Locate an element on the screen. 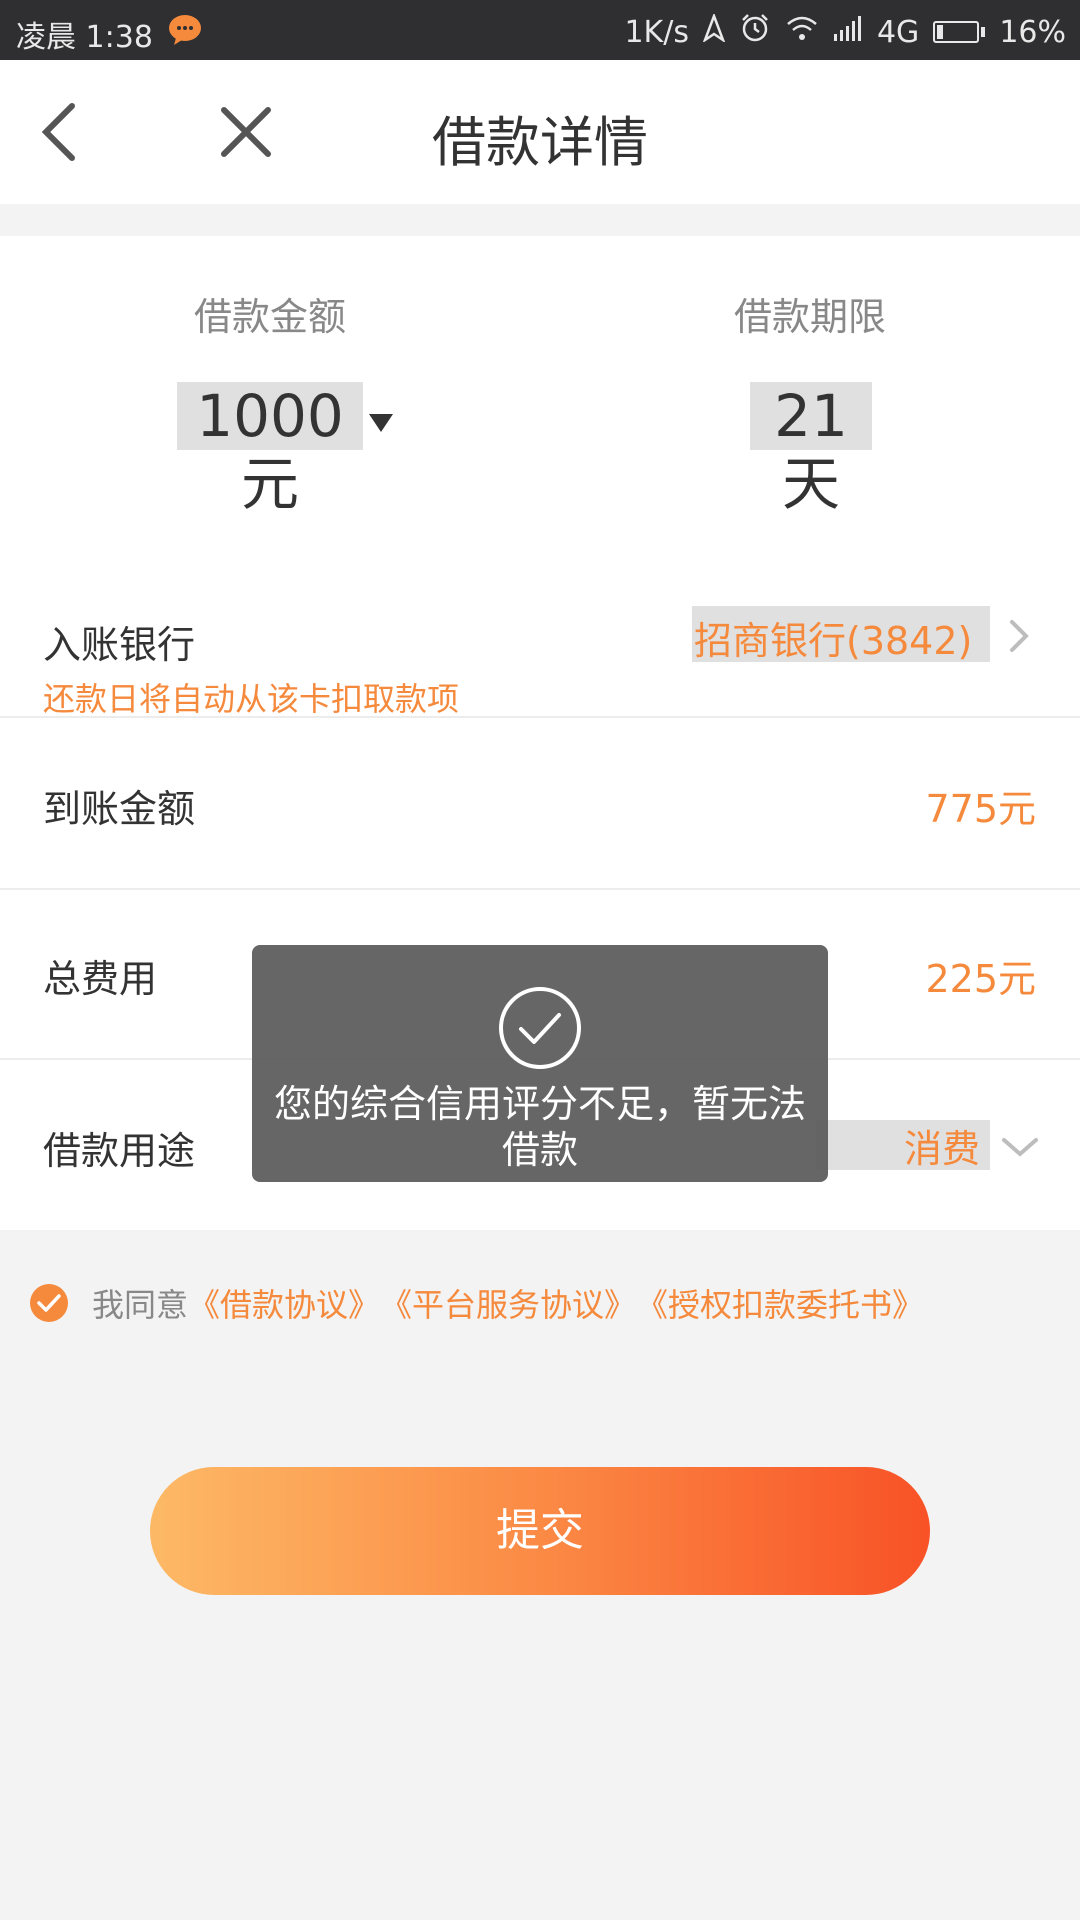 This screenshot has width=1080, height=1920. status-bar: 凌晨 1:38 1K/s 4G 16% is located at coordinates (540, 30).